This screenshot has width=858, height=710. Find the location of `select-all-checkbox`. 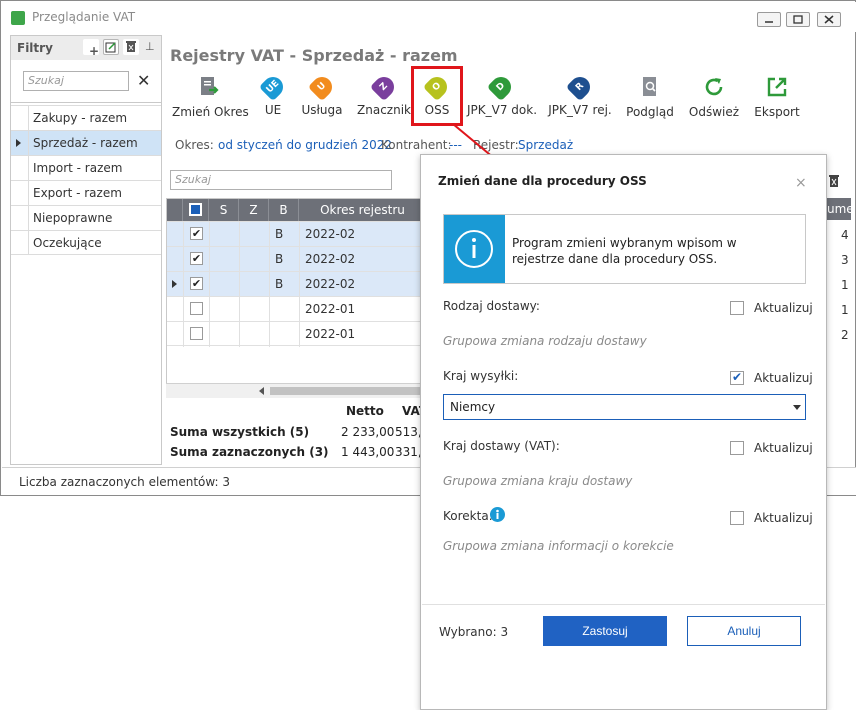

select-all-checkbox is located at coordinates (195, 209).